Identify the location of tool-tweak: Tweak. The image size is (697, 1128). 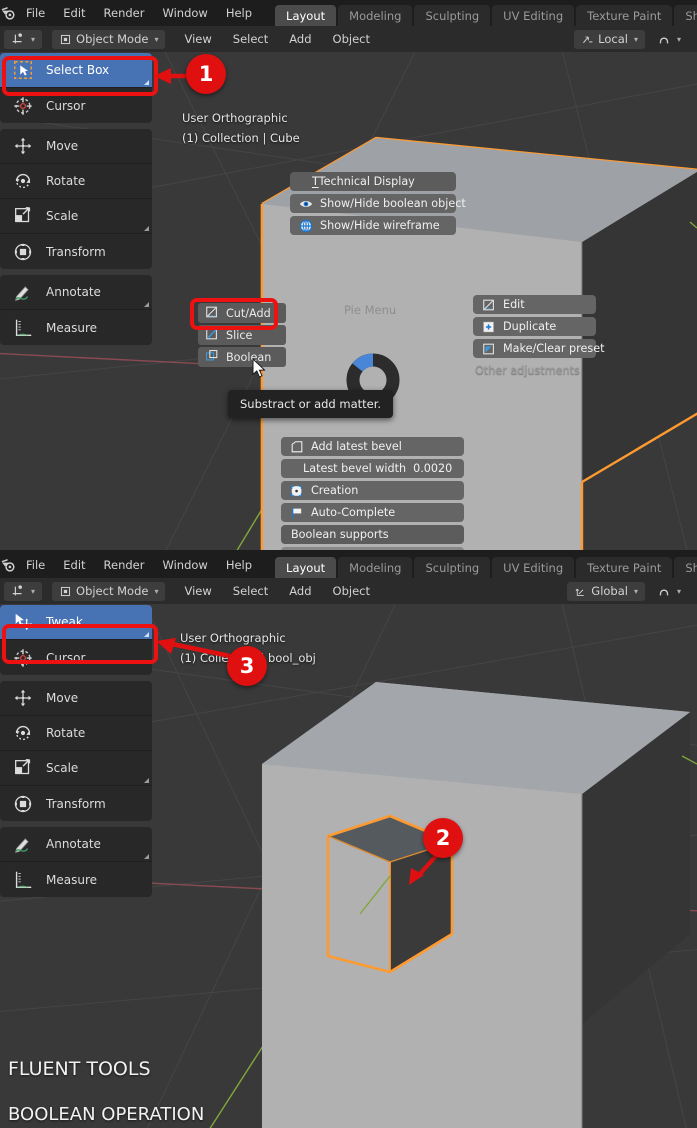
(76, 622).